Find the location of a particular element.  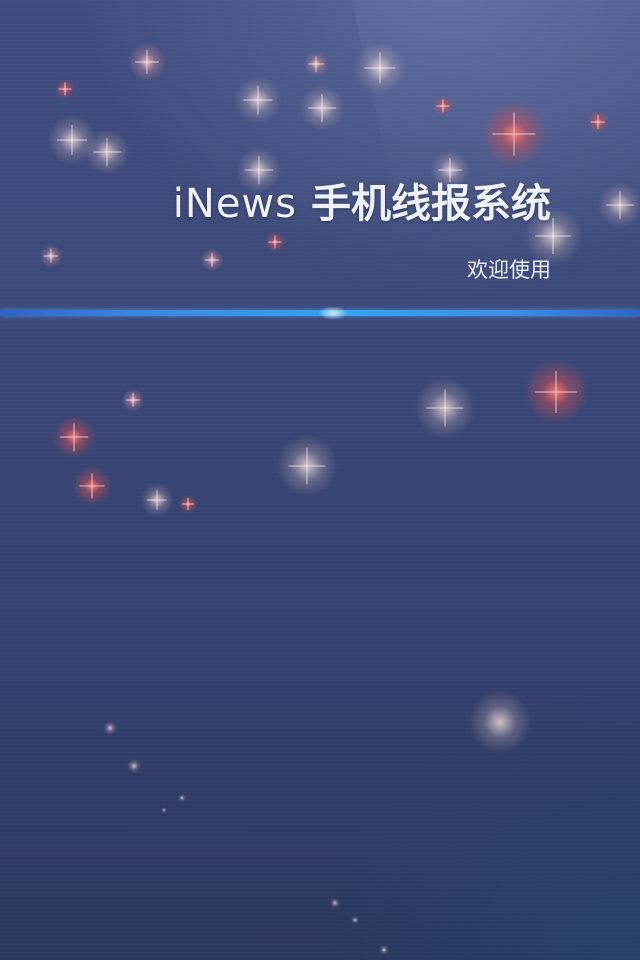

app-title: iNews 手机线报系统 is located at coordinates (275, 204).